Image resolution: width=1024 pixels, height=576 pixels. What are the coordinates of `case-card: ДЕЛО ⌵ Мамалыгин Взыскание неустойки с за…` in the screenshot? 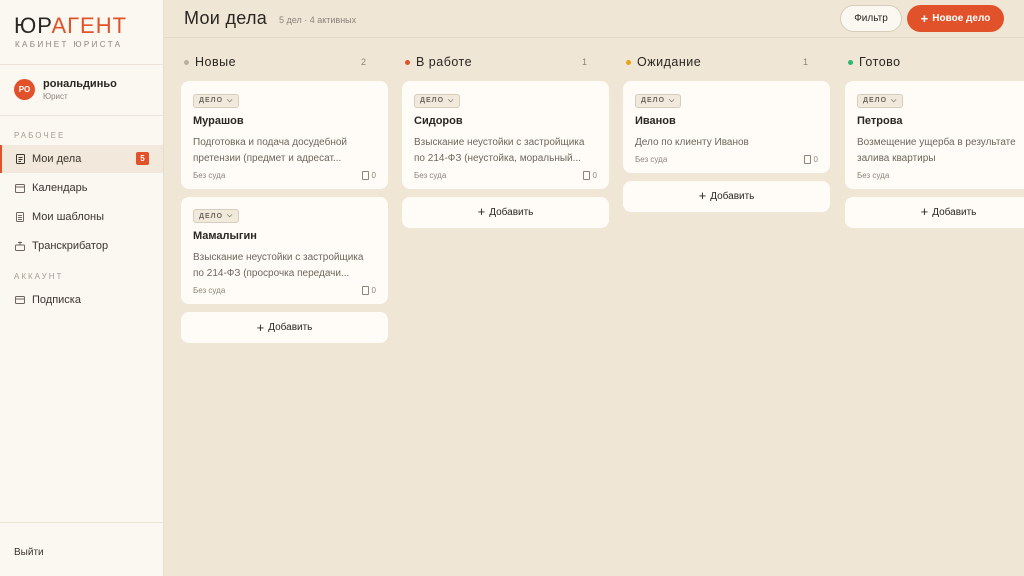 It's located at (284, 250).